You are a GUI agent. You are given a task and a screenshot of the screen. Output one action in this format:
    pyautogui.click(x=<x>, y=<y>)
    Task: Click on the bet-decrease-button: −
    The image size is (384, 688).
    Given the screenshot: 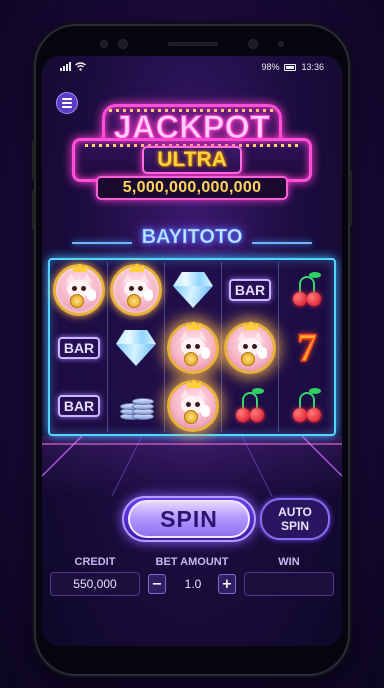 What is the action you would take?
    pyautogui.click(x=157, y=584)
    